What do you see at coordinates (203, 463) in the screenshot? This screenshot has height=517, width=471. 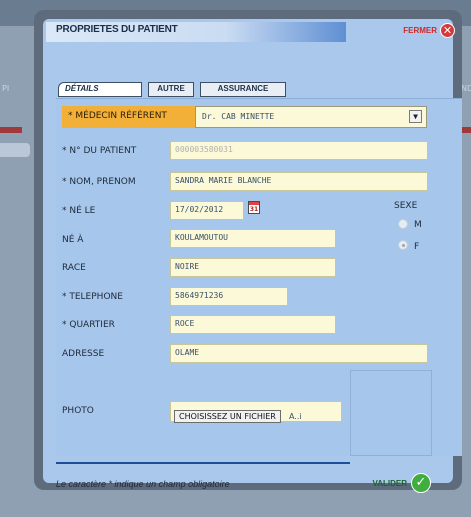 I see `footer-divider` at bounding box center [203, 463].